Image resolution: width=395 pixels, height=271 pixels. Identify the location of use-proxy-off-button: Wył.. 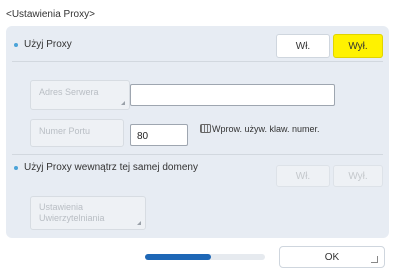
(358, 46).